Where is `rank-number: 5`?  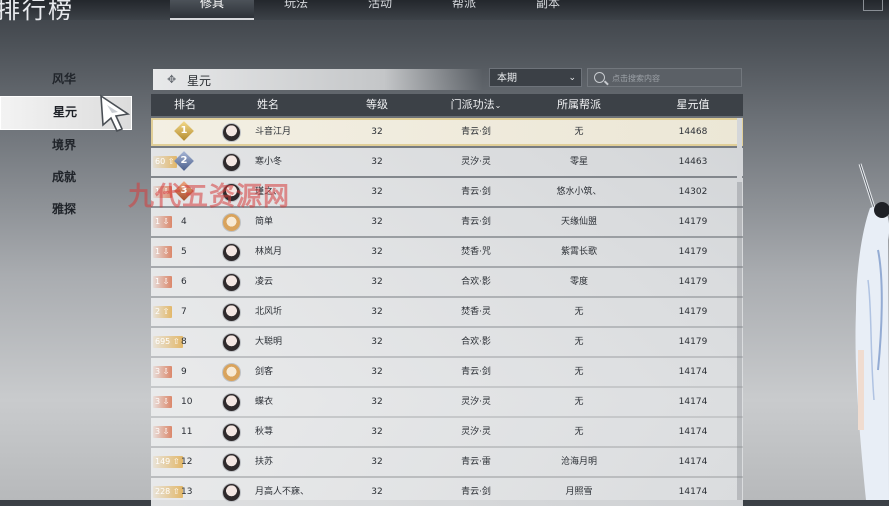 rank-number: 5 is located at coordinates (184, 252).